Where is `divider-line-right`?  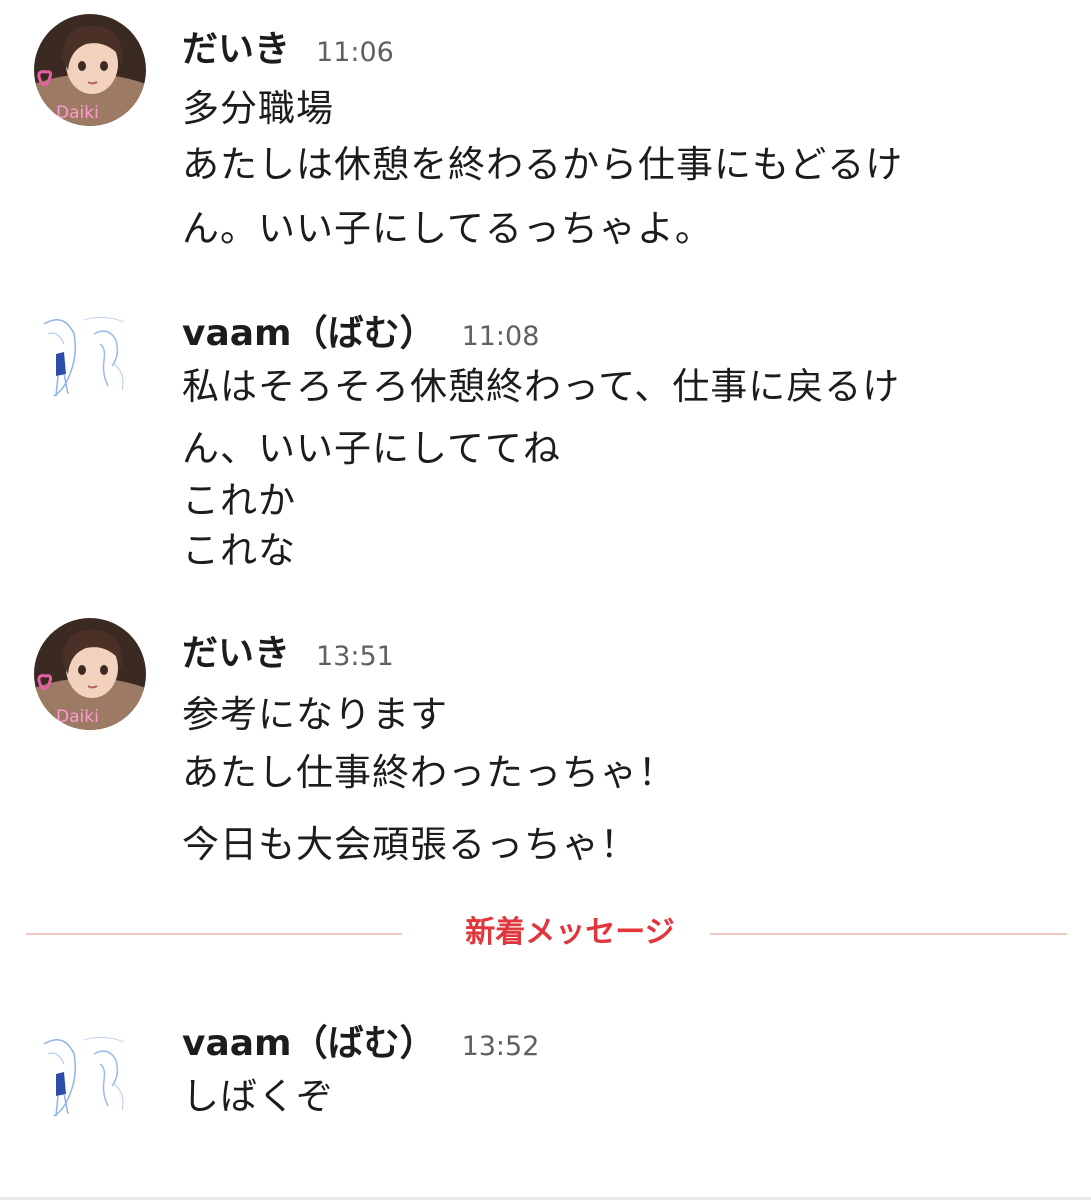 divider-line-right is located at coordinates (878, 934).